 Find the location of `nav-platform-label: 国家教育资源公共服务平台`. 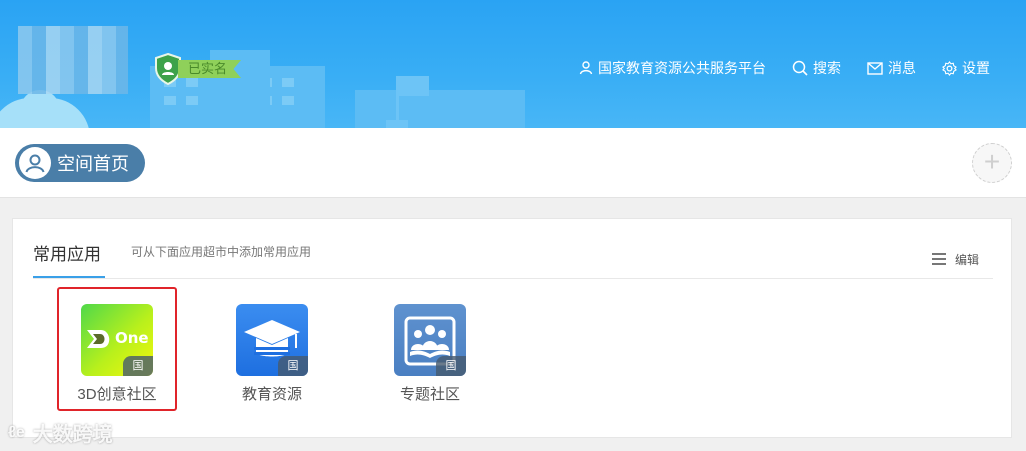

nav-platform-label: 国家教育资源公共服务平台 is located at coordinates (682, 68).